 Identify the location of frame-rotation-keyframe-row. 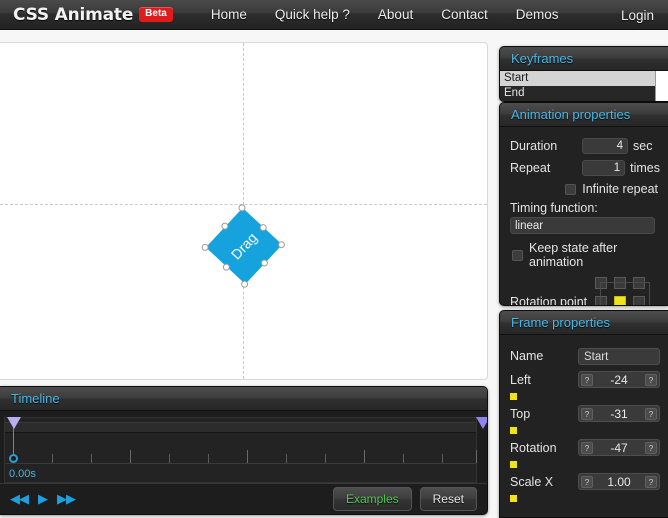
(584, 464).